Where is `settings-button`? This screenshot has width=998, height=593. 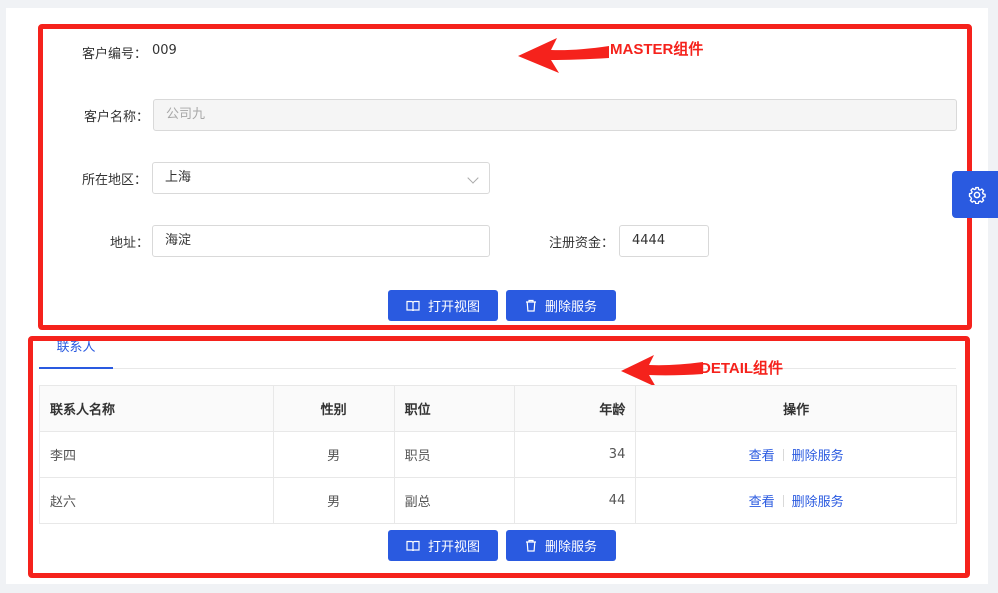 settings-button is located at coordinates (975, 194).